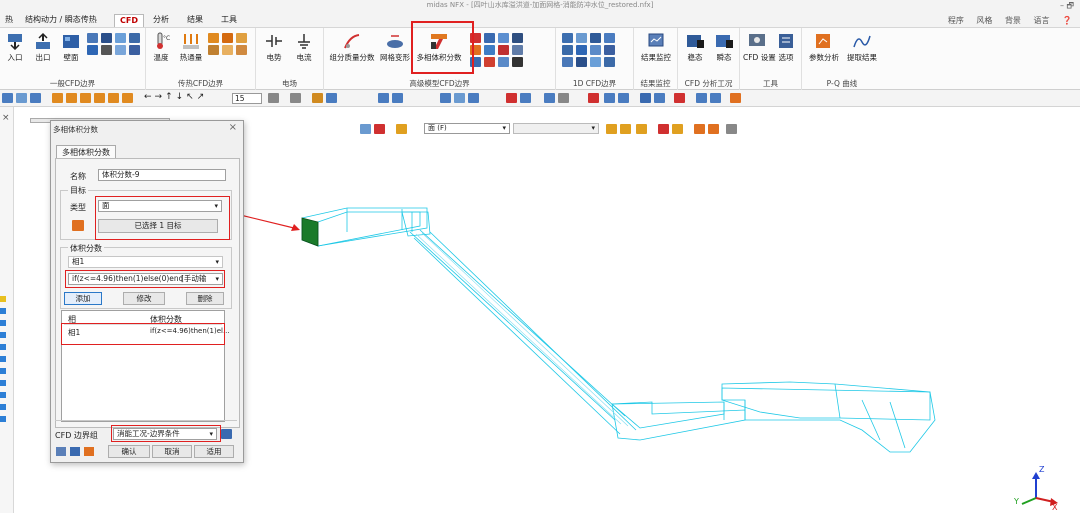  I want to click on menu-style: 风格, so click(984, 20).